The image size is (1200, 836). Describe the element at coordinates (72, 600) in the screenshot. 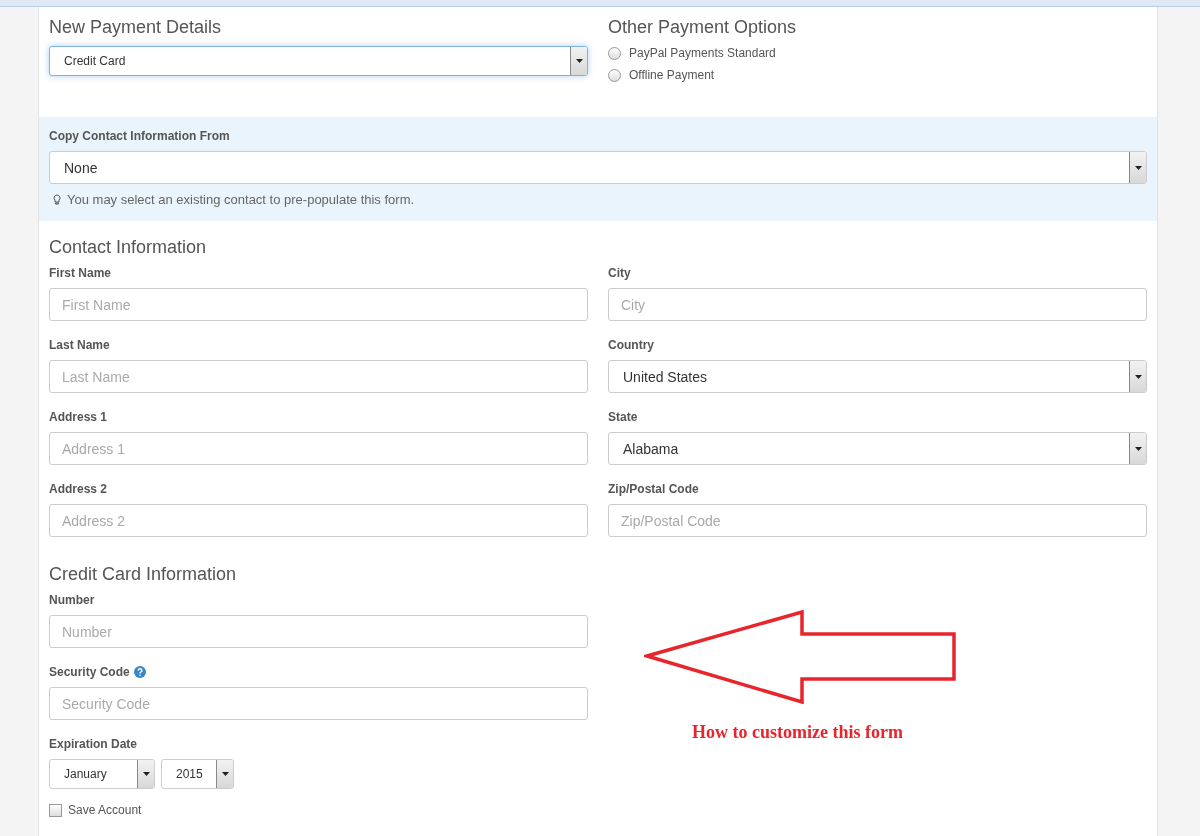

I see `field-label: Number` at that location.